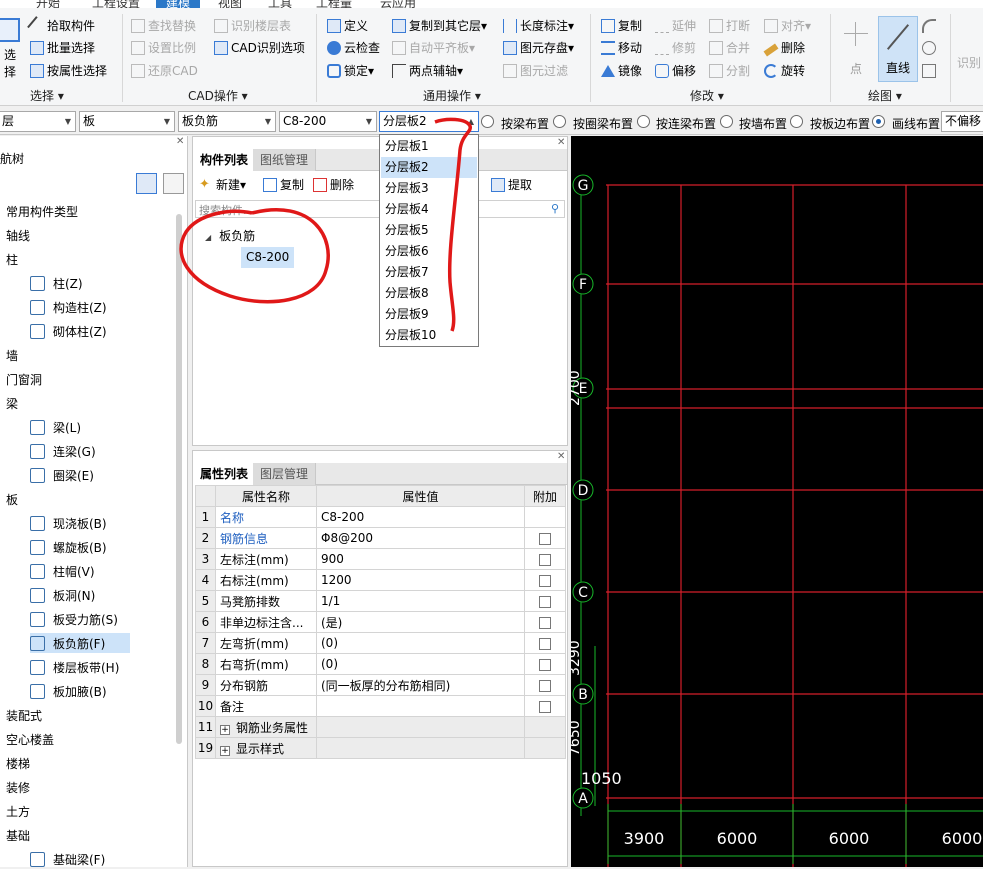 The image size is (983, 869). I want to click on menu-cloud: 云应用, so click(398, 4).